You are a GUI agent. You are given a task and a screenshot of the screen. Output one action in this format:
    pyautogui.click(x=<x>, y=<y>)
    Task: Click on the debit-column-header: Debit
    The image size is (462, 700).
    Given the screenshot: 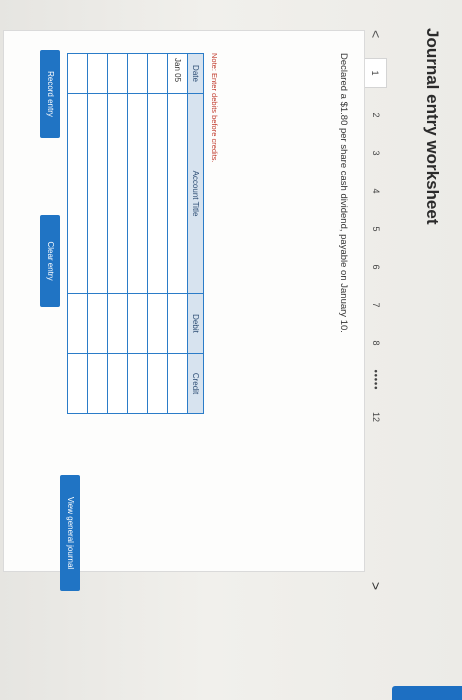 What is the action you would take?
    pyautogui.click(x=195, y=323)
    